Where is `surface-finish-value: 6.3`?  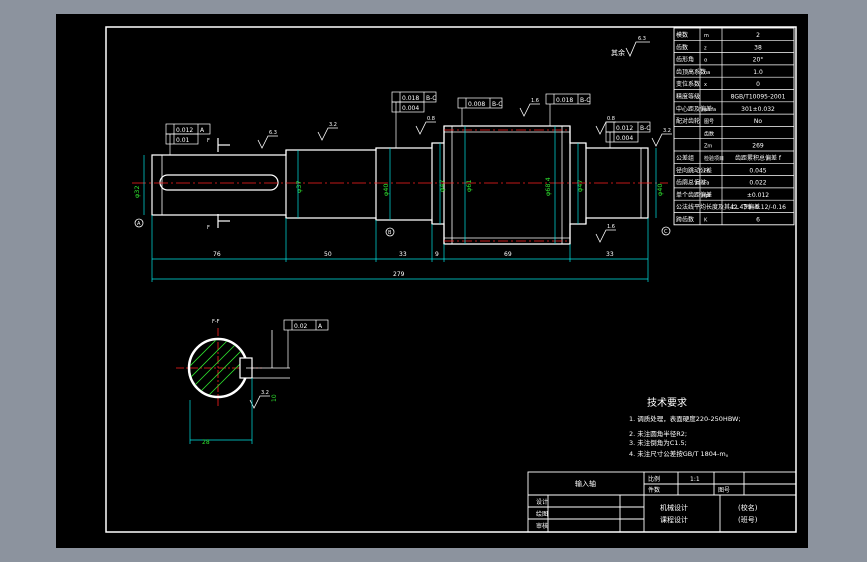 surface-finish-value: 6.3 is located at coordinates (642, 39).